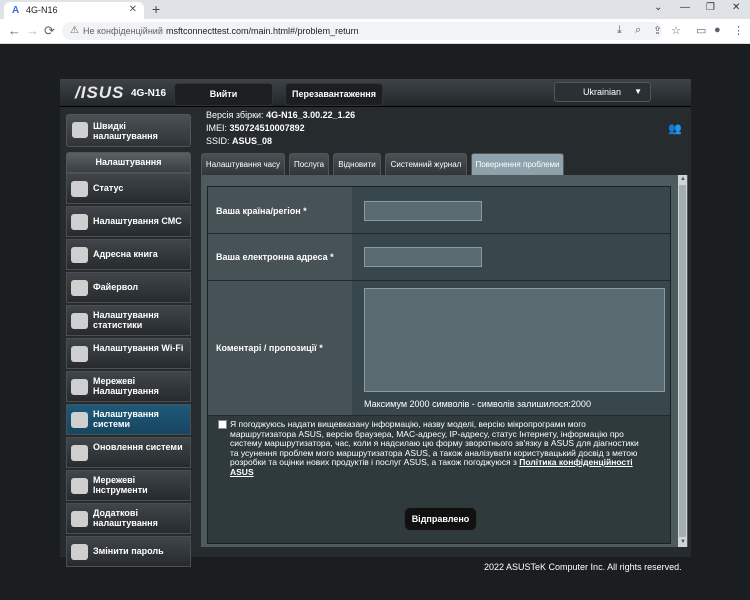 Image resolution: width=750 pixels, height=600 pixels. I want to click on sidebar-item-sms: Налаштування СМС, so click(128, 221).